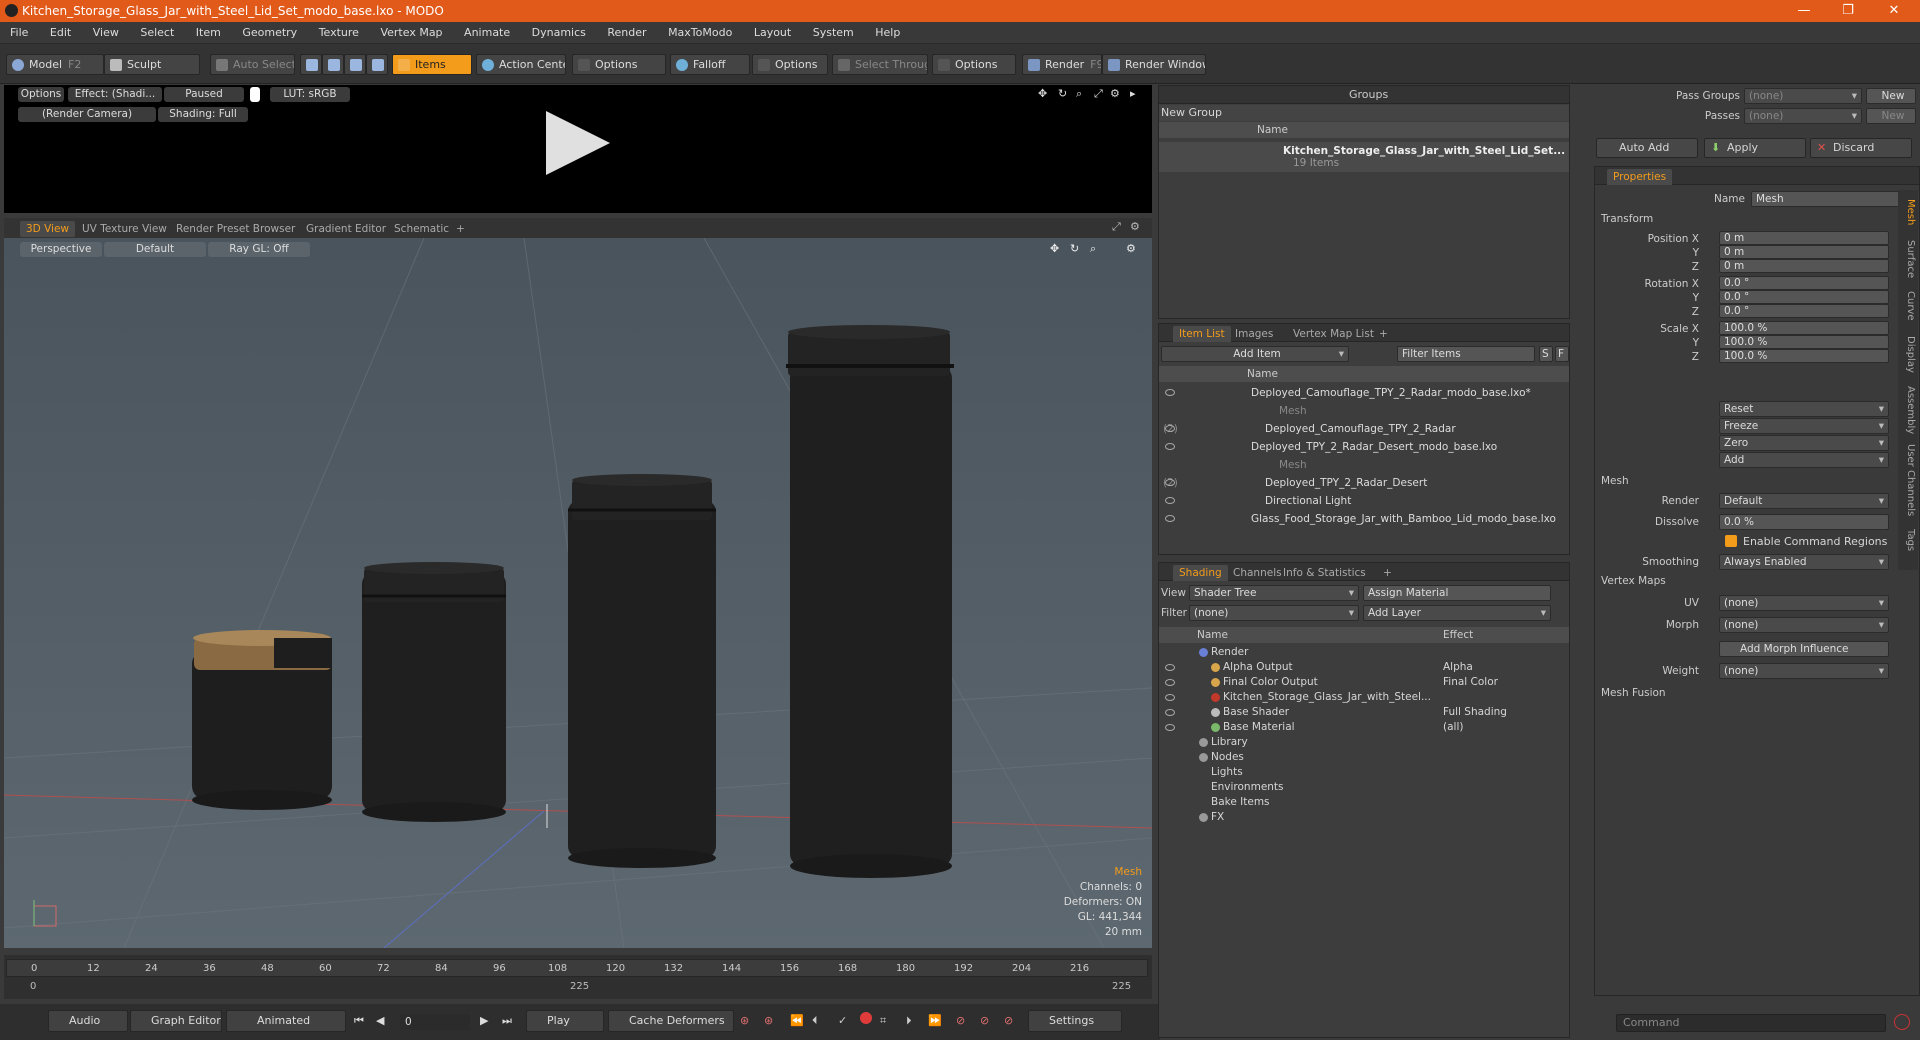  What do you see at coordinates (1908, 259) in the screenshot?
I see `side-tab-surface: Surface` at bounding box center [1908, 259].